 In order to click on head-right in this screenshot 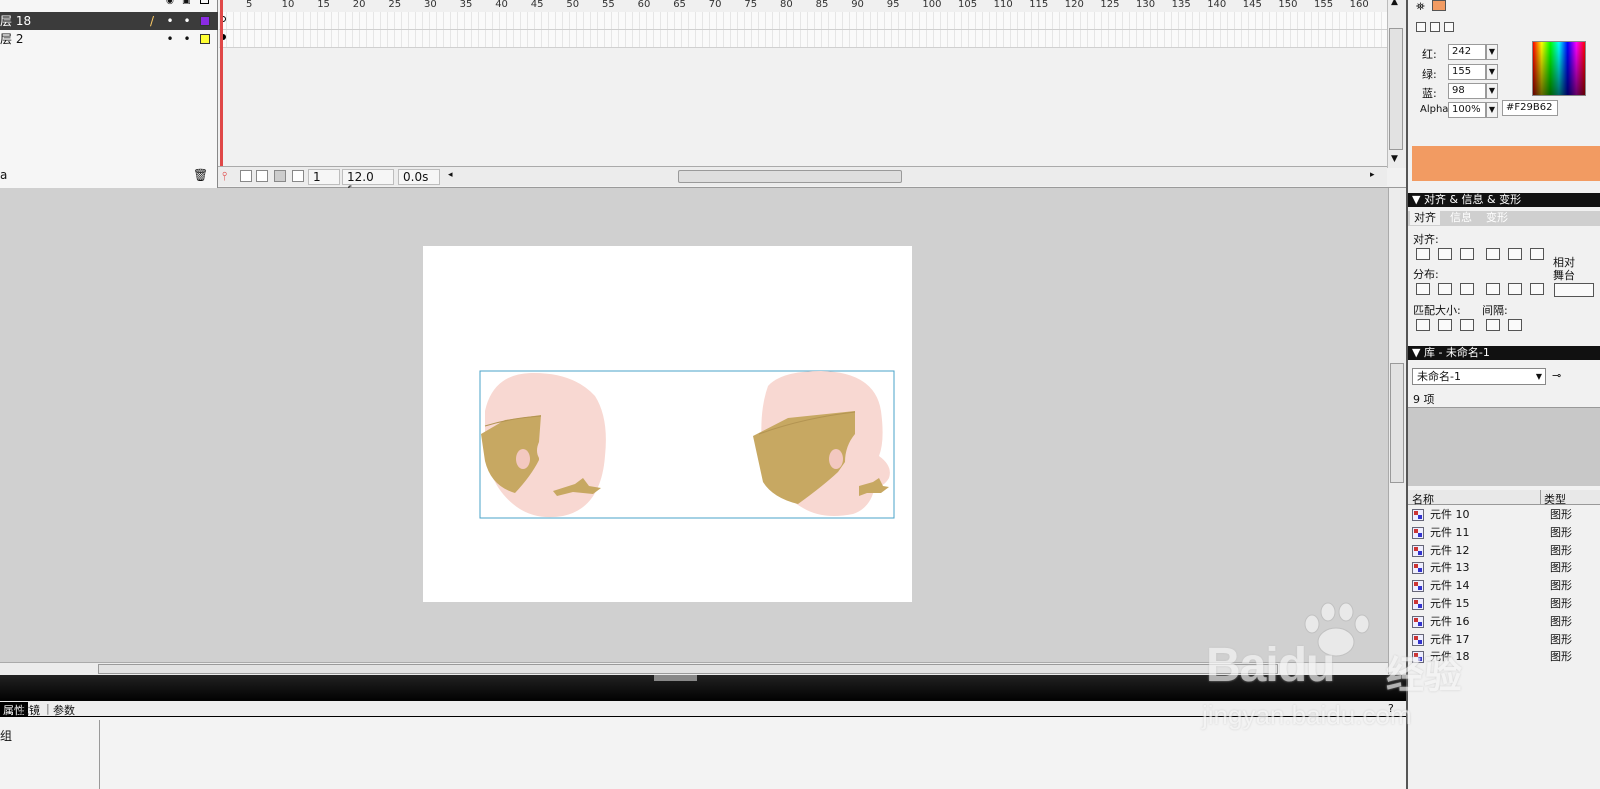, I will do `click(821, 443)`.